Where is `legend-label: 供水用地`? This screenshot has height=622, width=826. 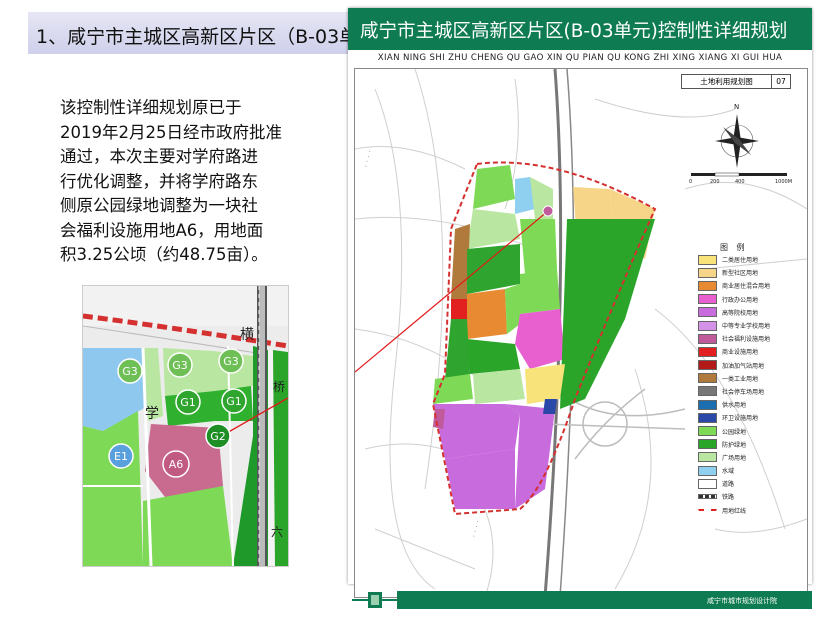 legend-label: 供水用地 is located at coordinates (734, 406).